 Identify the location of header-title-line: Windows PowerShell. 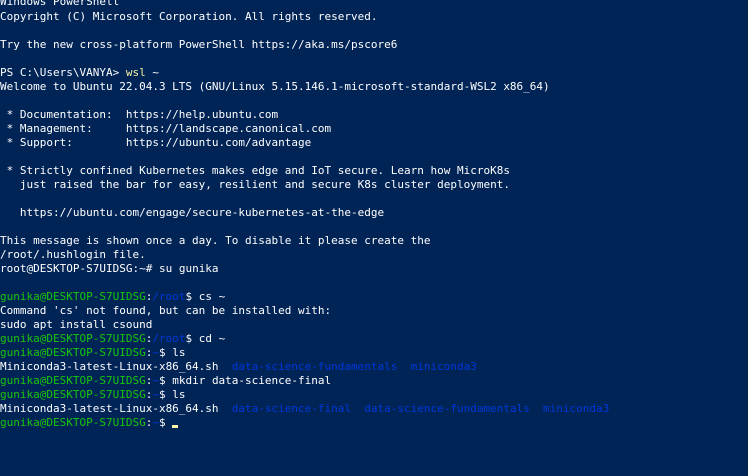
(60, 4).